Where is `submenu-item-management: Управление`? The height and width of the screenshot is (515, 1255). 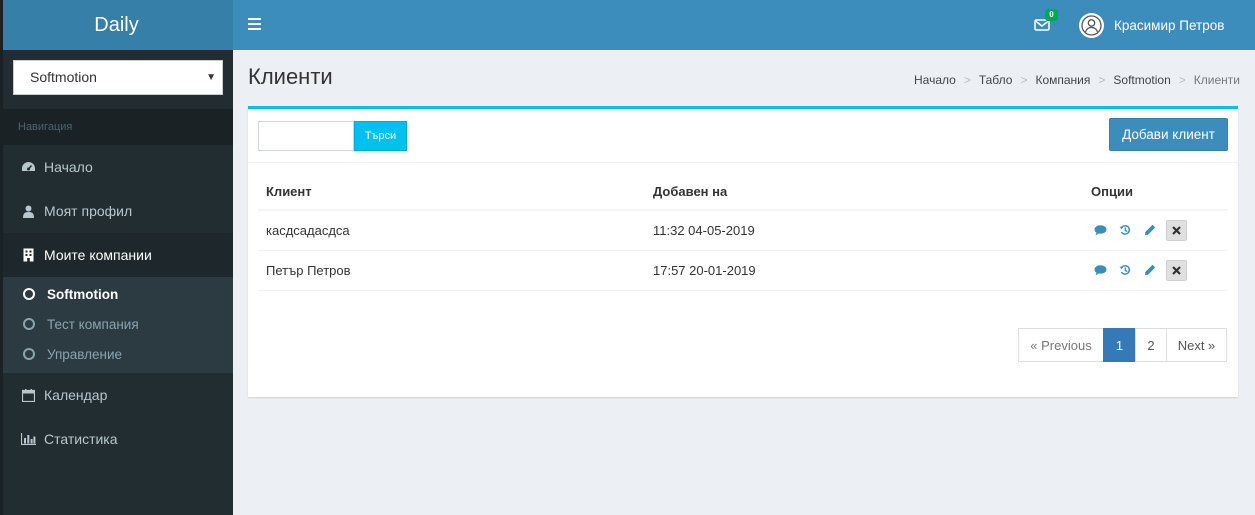
submenu-item-management: Управление is located at coordinates (116, 354).